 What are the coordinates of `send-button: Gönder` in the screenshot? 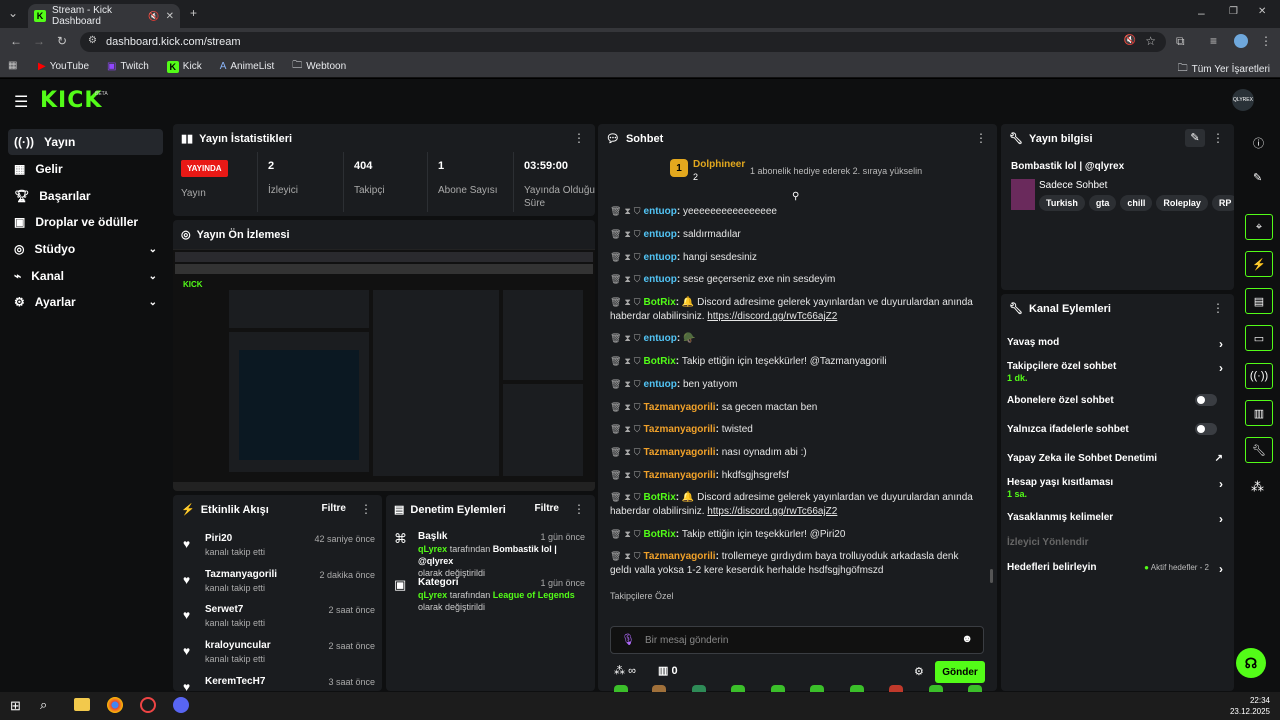 It's located at (960, 672).